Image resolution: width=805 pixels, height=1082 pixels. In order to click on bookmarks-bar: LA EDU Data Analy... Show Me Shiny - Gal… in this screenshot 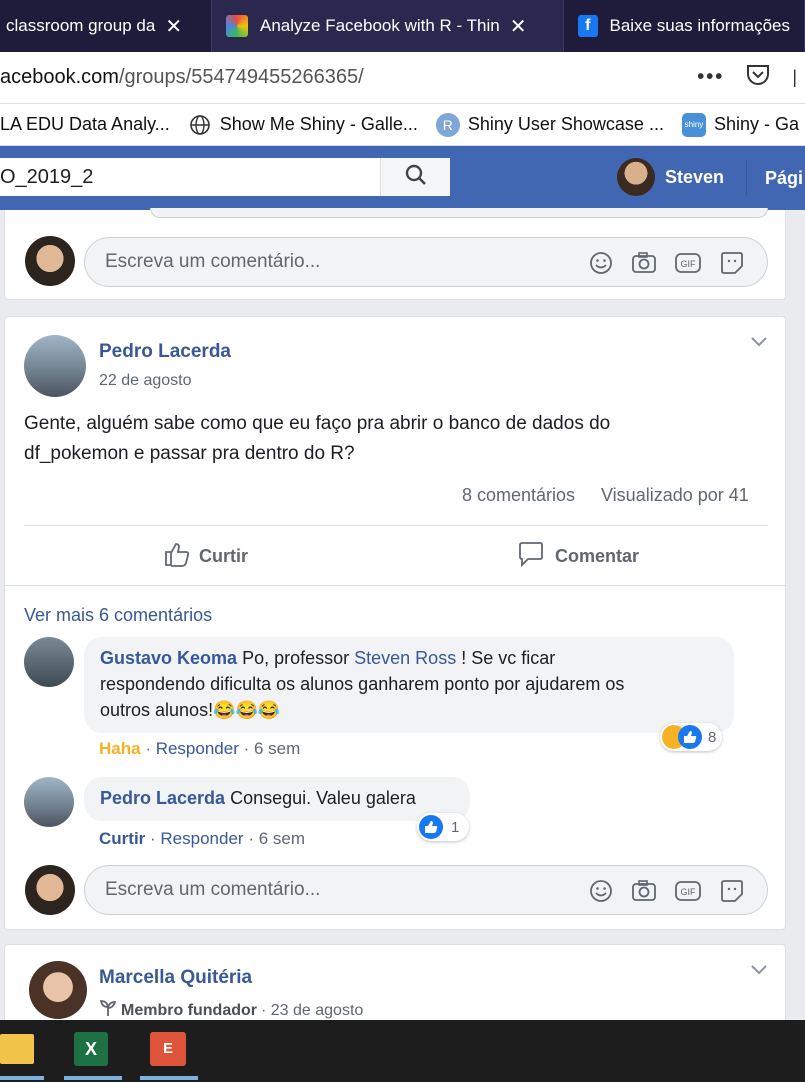, I will do `click(402, 125)`.